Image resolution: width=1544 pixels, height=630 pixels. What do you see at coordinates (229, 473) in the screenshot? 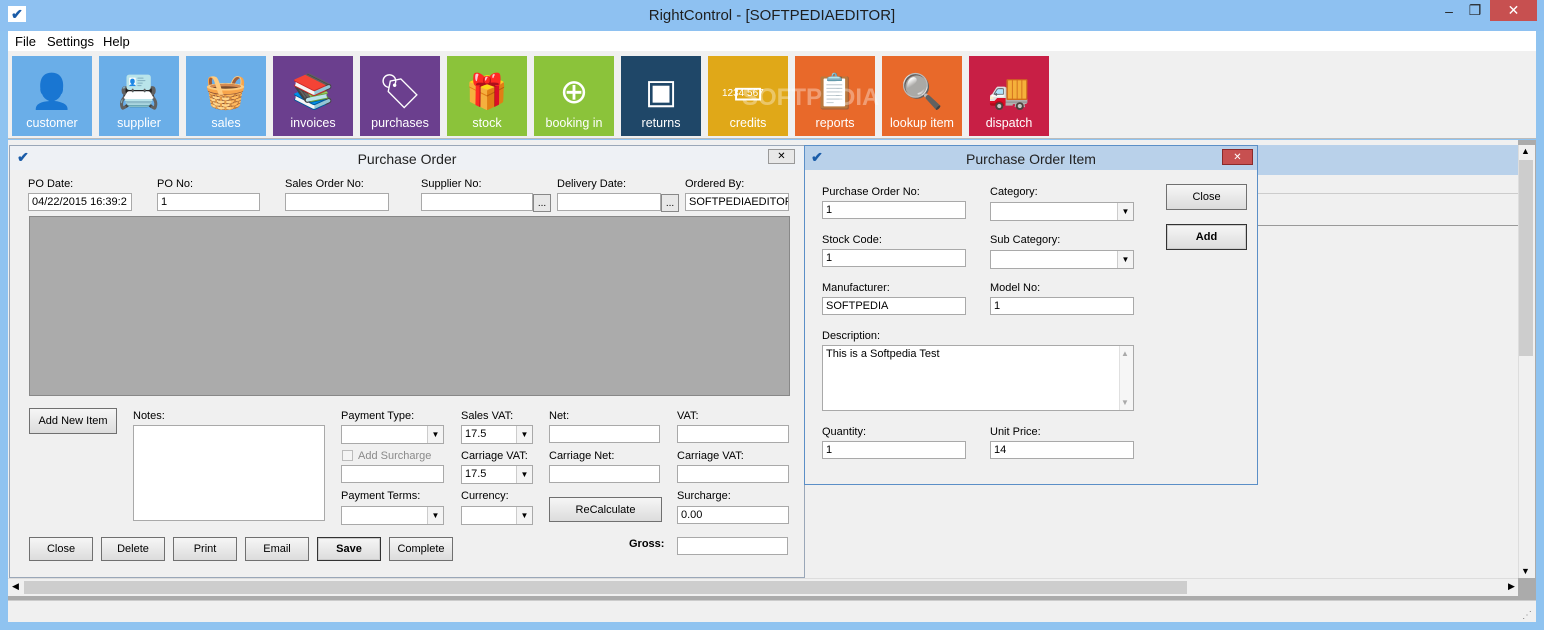
I see `notes-textarea` at bounding box center [229, 473].